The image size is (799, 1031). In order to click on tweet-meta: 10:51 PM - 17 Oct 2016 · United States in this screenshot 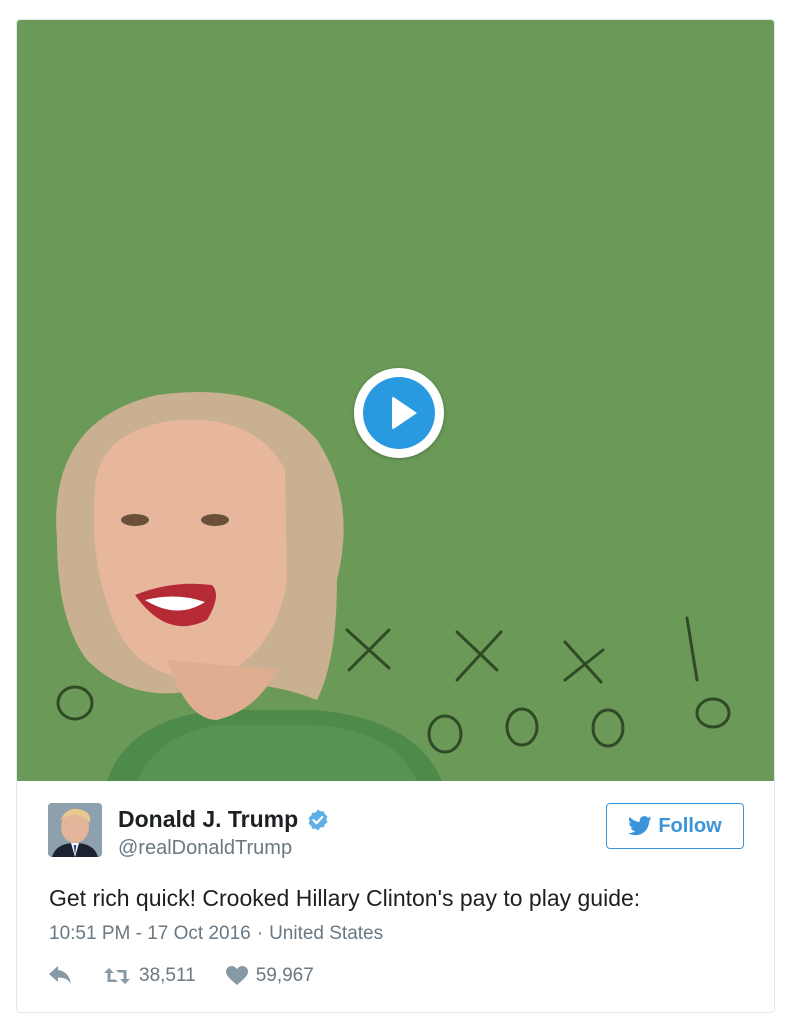, I will do `click(216, 934)`.